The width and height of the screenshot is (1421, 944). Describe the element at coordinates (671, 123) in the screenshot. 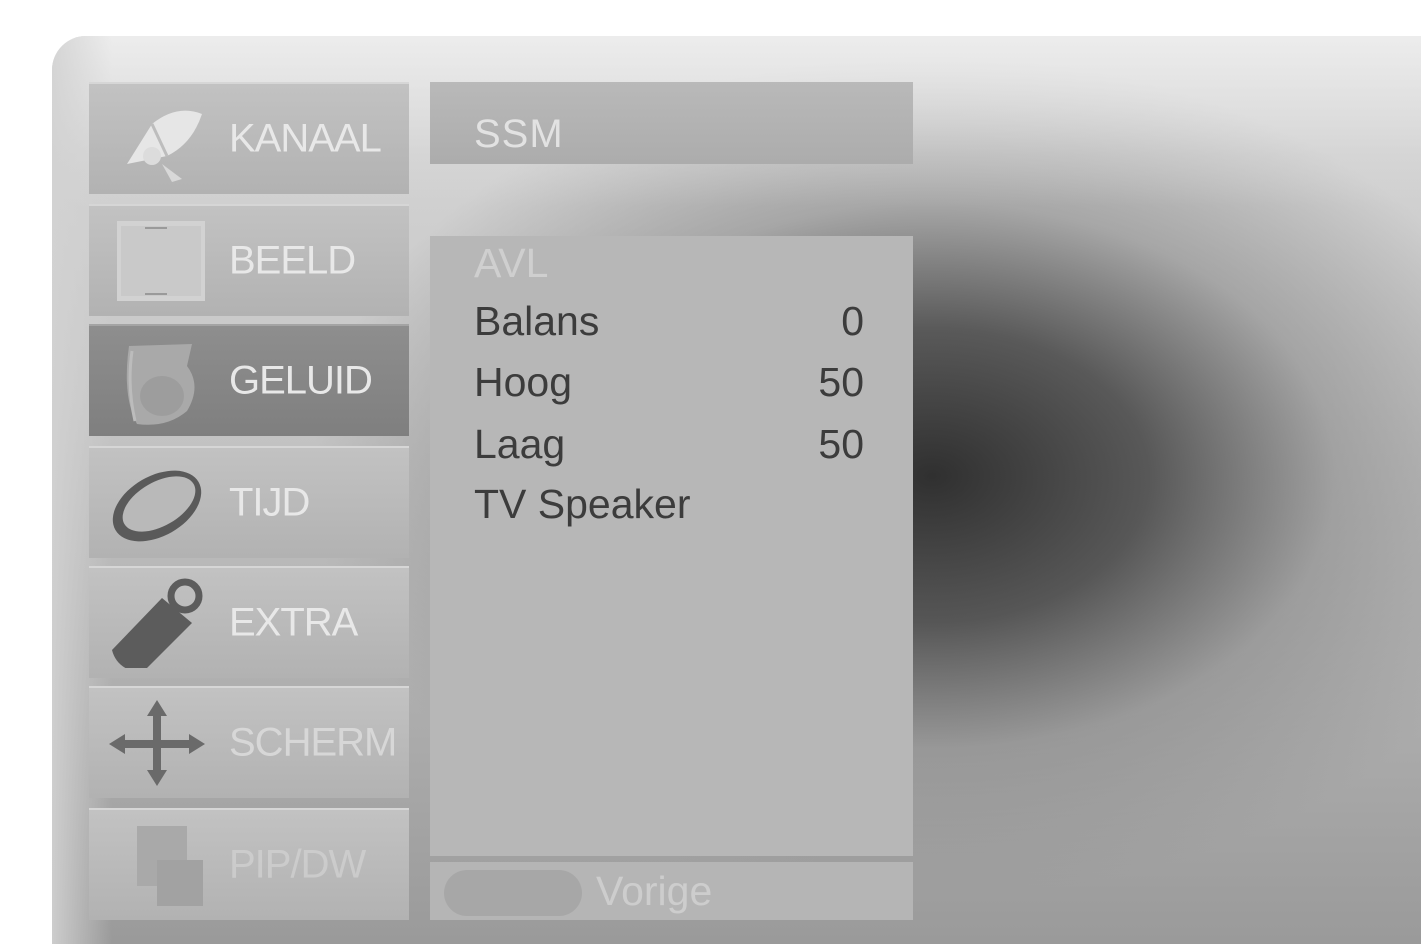

I see `submenu-title-bar: SSM` at that location.